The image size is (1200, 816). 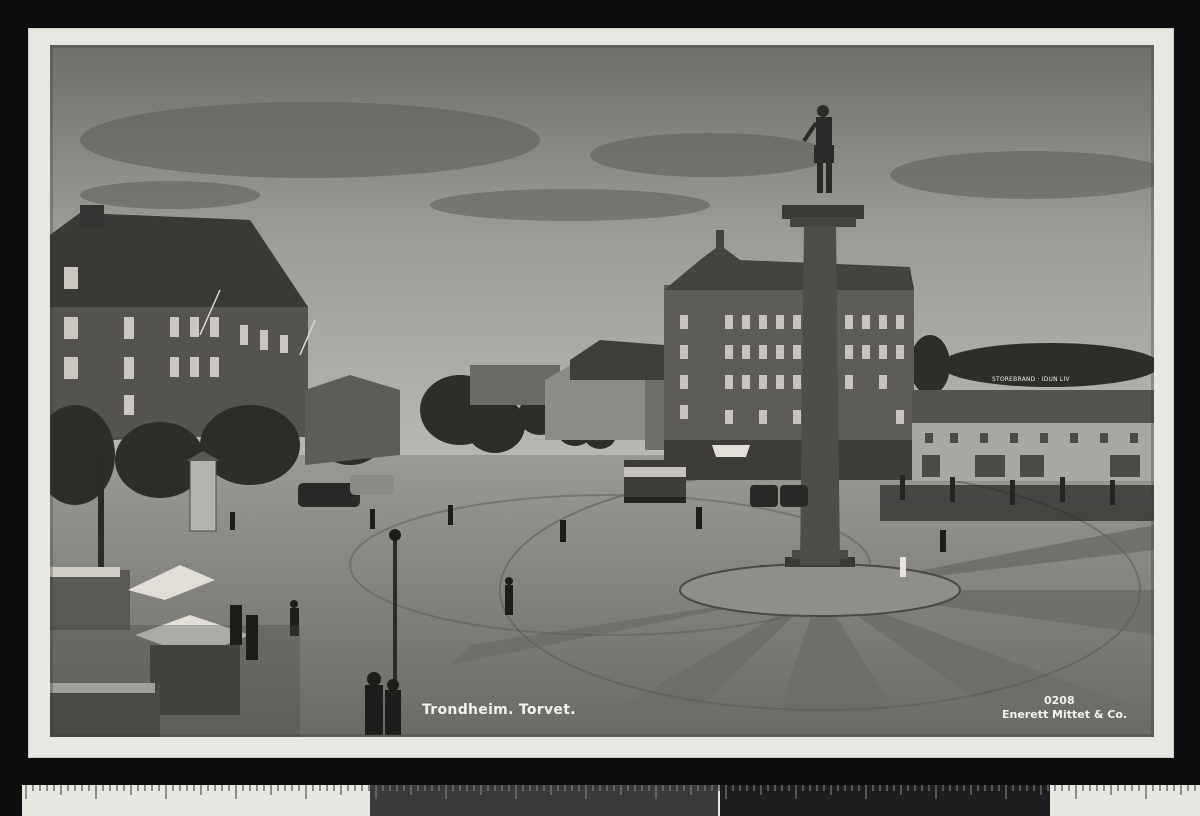 I want to click on shop-sign: STOREBRAND · IDUN LIV, so click(x=1031, y=379).